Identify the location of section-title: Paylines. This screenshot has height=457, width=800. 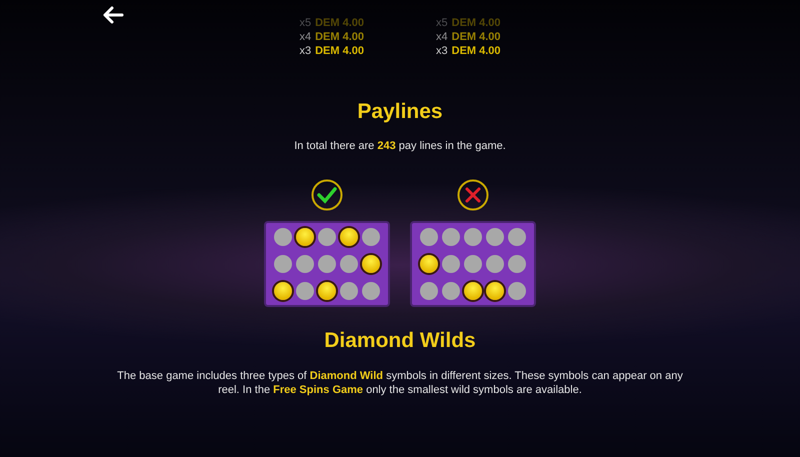
(400, 112).